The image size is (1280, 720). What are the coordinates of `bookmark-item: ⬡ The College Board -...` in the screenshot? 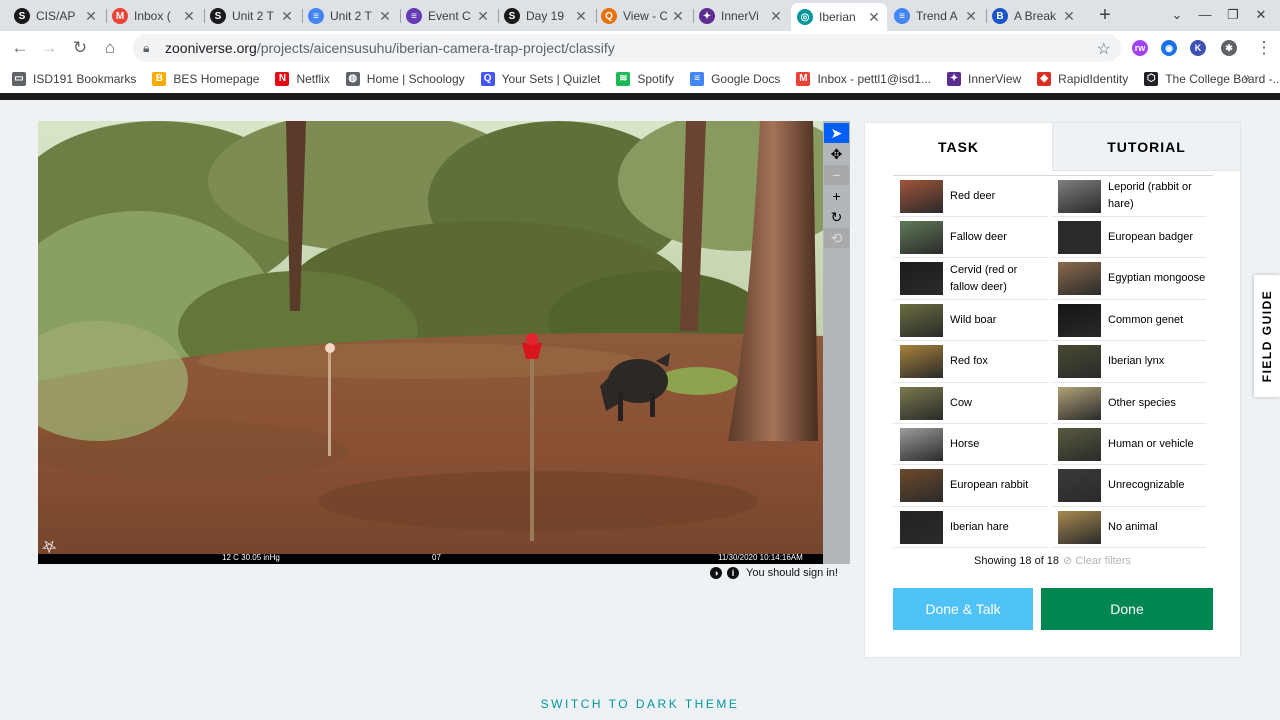 It's located at (1212, 78).